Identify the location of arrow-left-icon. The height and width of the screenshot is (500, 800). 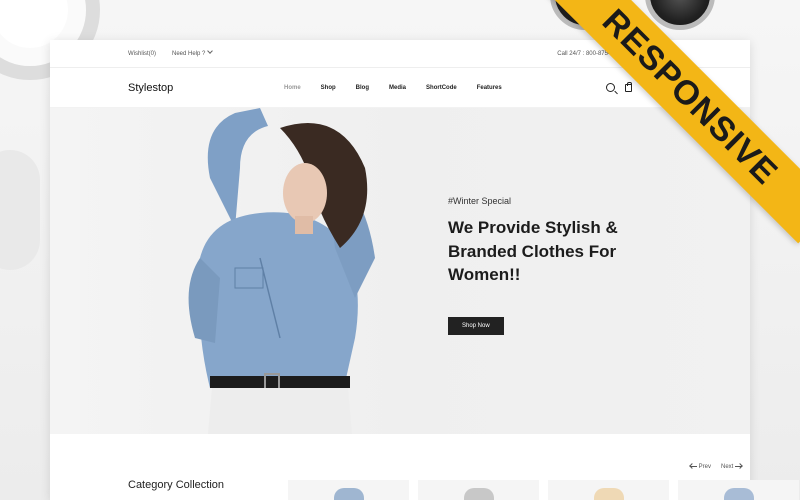
(693, 466).